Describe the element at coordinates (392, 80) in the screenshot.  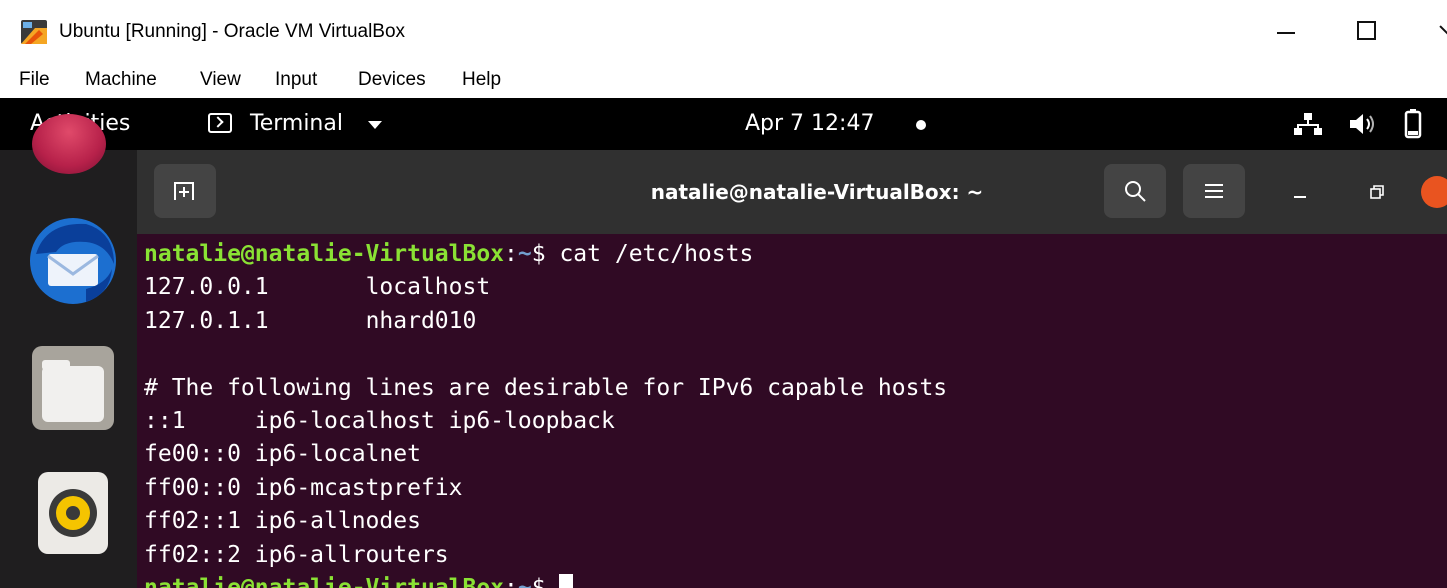
I see `menu-devices: Devices` at that location.